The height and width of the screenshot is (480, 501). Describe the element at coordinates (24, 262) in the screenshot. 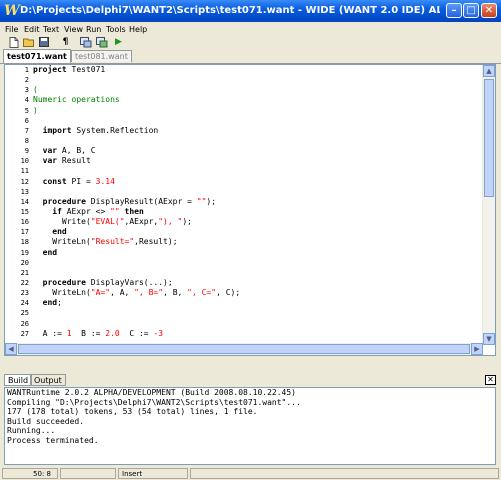

I see `line-number: 20` at that location.